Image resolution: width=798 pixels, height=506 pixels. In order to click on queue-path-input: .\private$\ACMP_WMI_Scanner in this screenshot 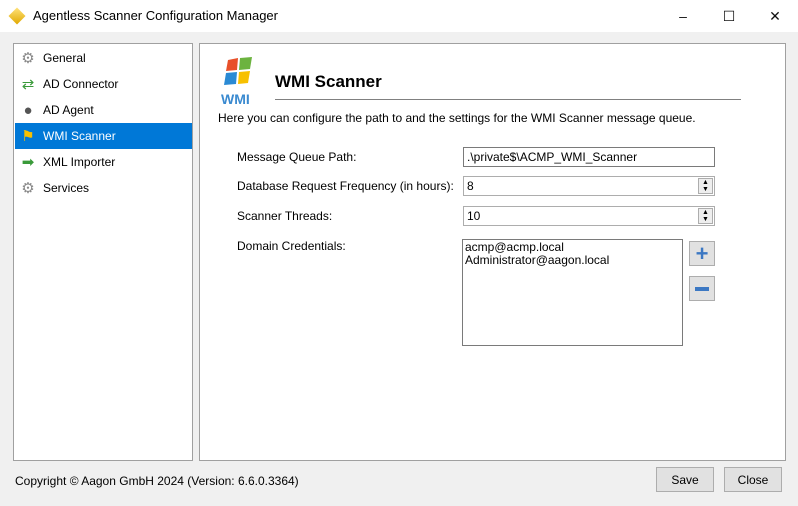, I will do `click(589, 157)`.